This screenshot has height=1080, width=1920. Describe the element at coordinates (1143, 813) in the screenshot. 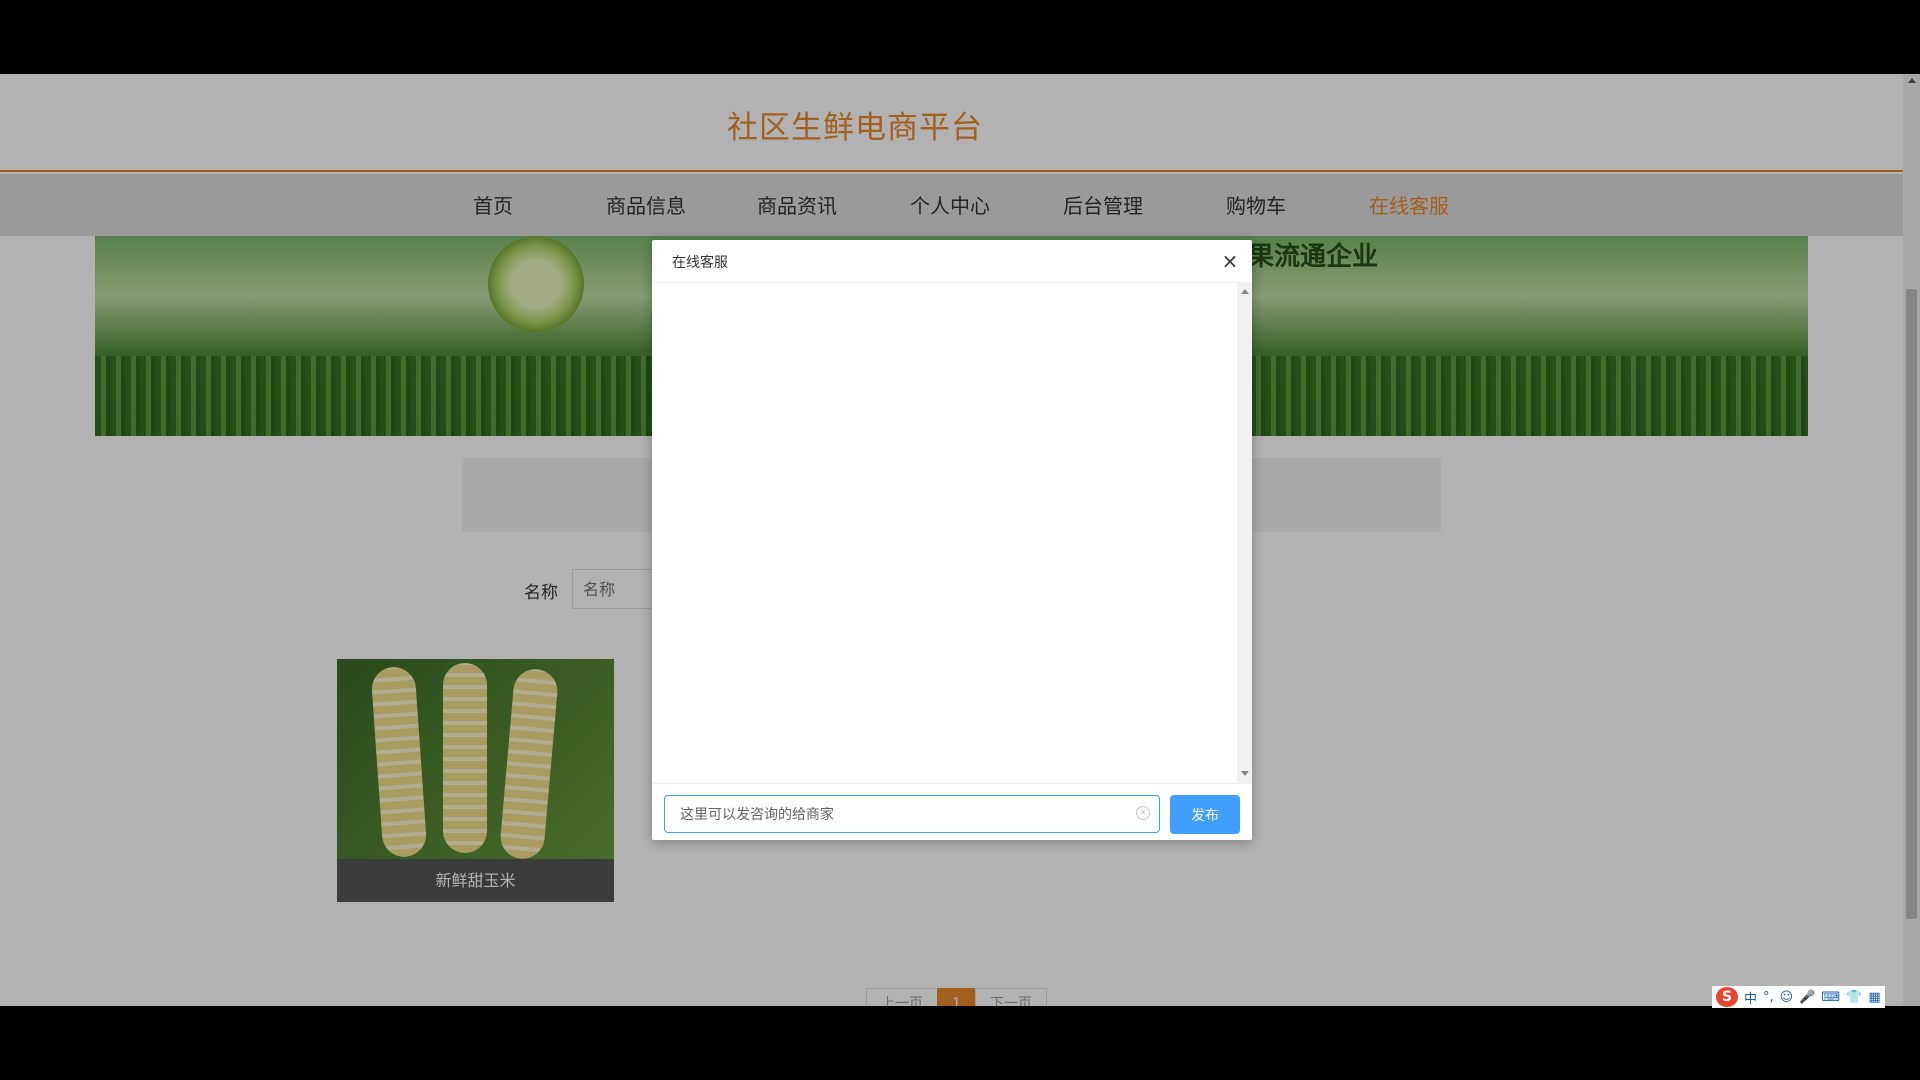

I see `clear-icon: ×` at that location.